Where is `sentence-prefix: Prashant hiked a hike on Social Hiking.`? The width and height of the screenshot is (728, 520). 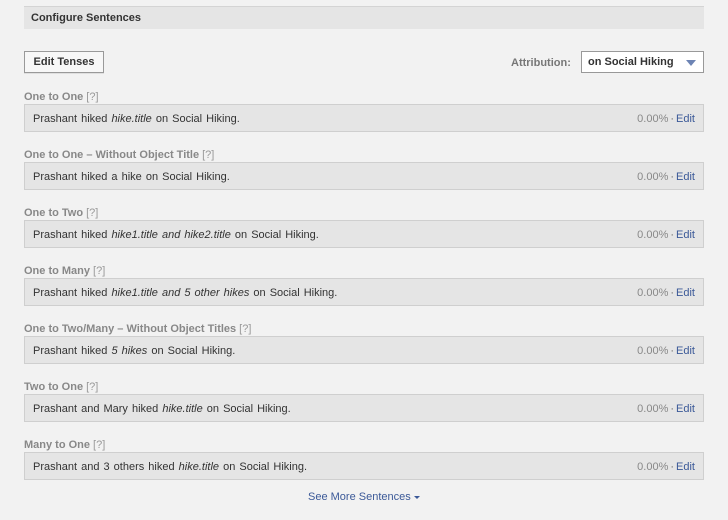
sentence-prefix: Prashant hiked a hike on Social Hiking. is located at coordinates (131, 177).